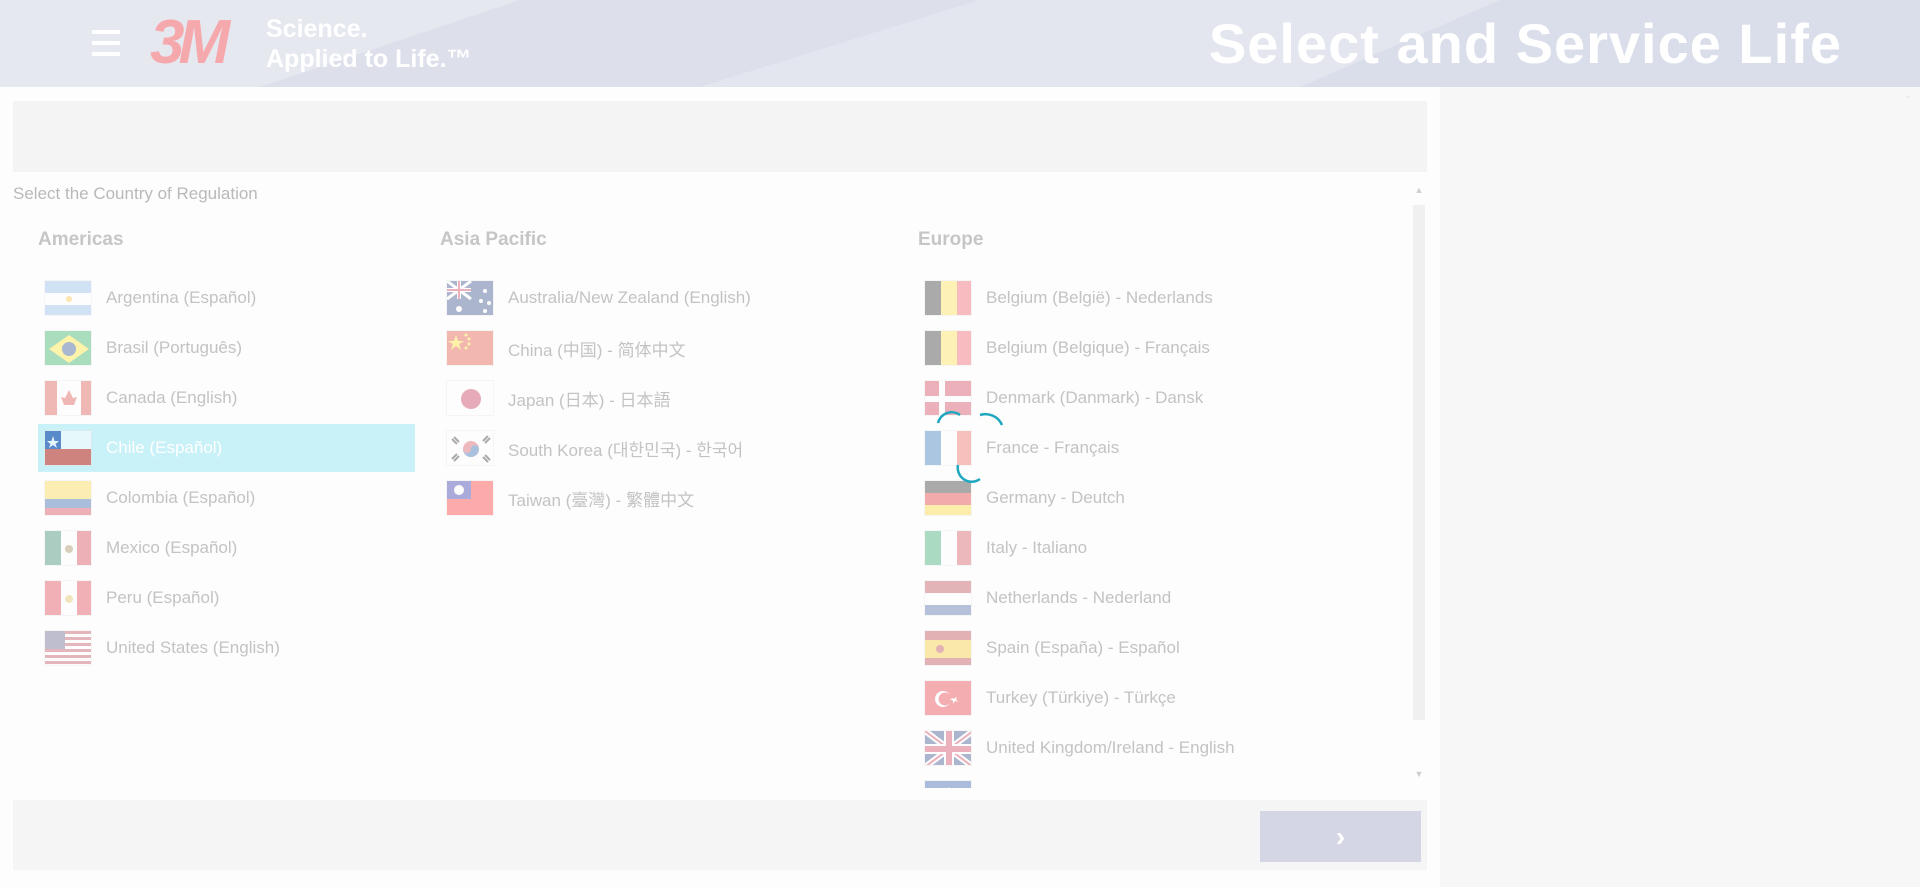  I want to click on region-title: Asia Pacific, so click(493, 239).